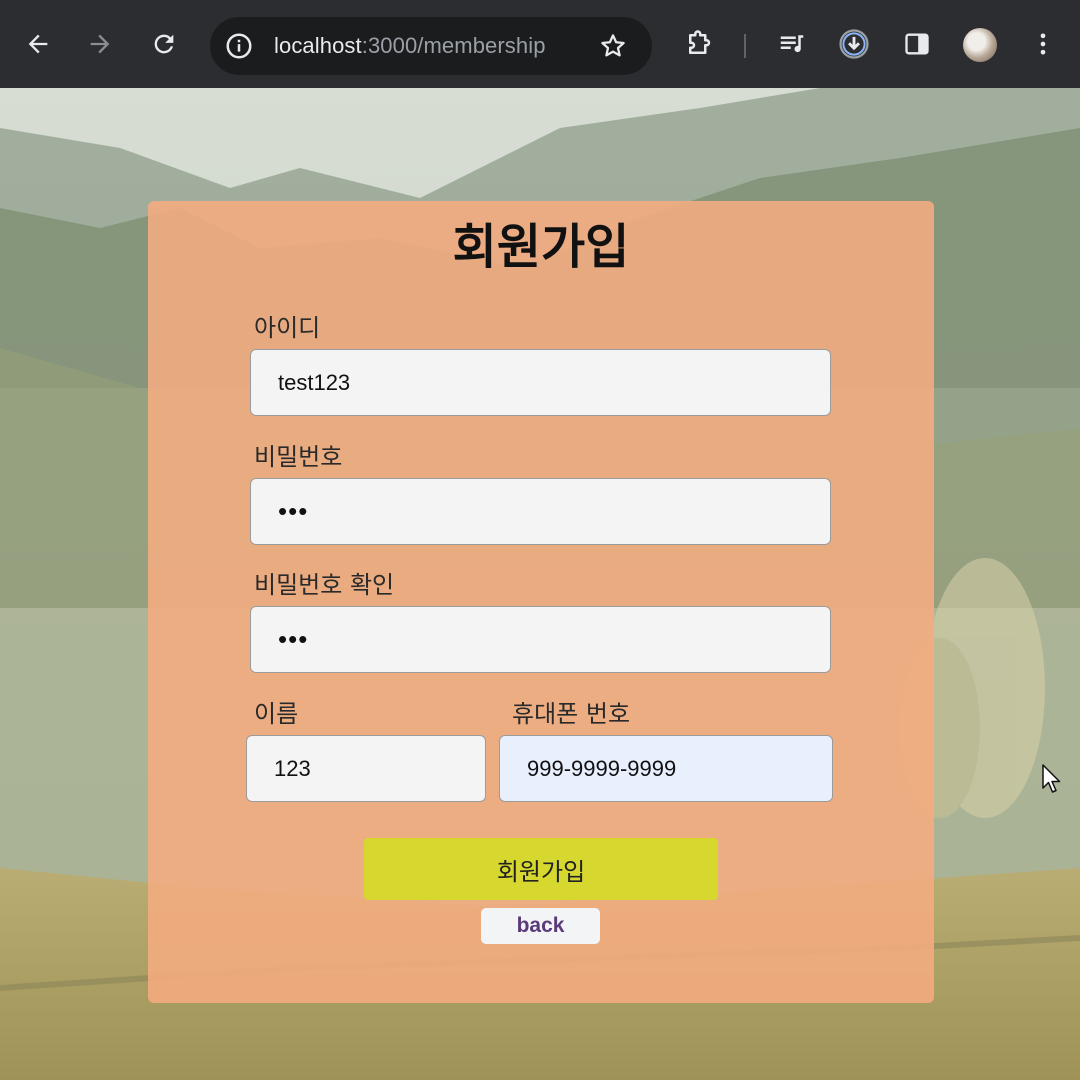  I want to click on signup-submit-button: 회원가입, so click(541, 869).